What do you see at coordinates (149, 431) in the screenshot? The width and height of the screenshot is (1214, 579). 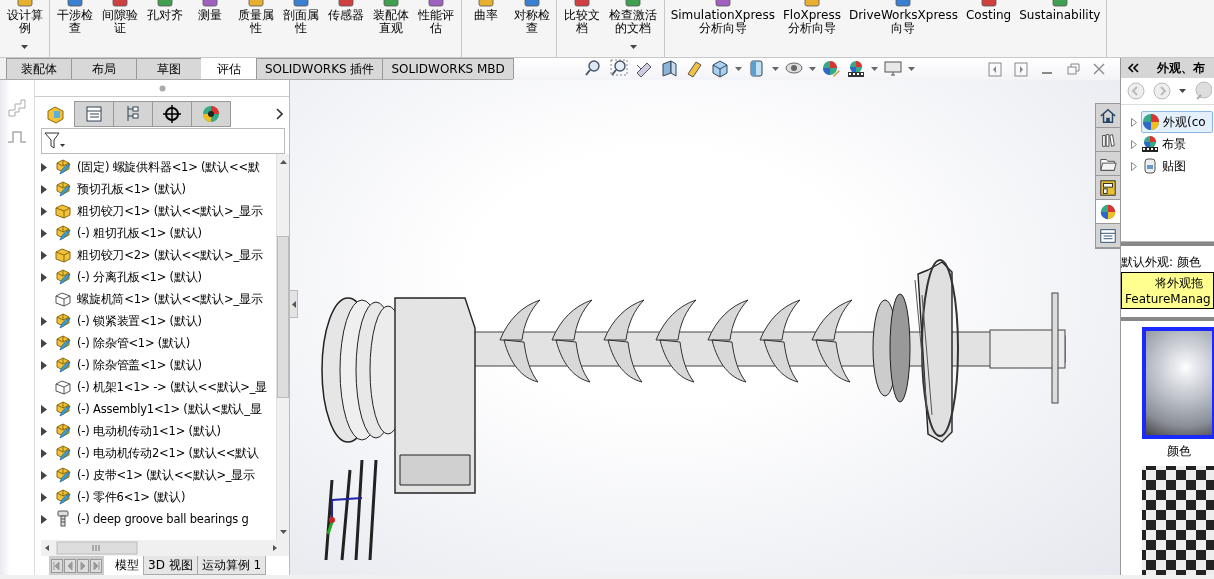 I see `tree-item-label: (-) 电动机传动1<1> (默认)` at bounding box center [149, 431].